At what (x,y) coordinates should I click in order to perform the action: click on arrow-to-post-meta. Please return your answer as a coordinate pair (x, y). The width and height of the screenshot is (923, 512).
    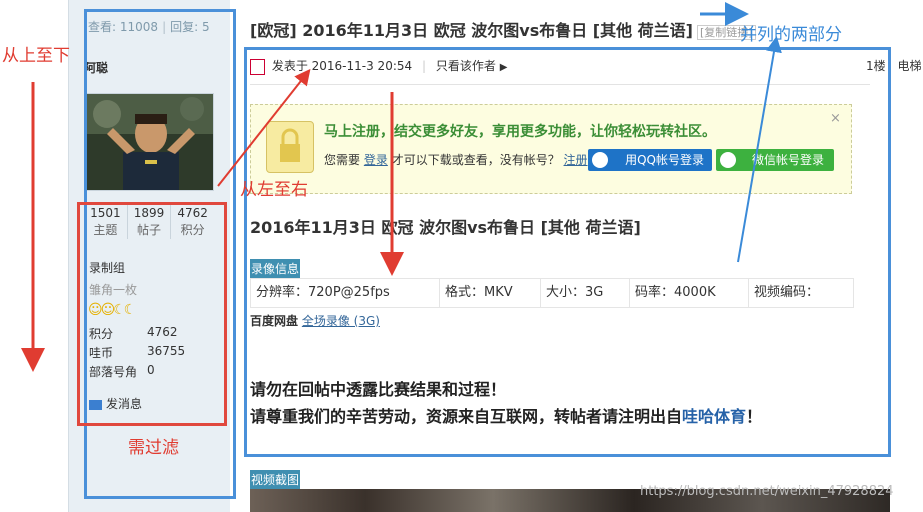
    Looking at the image, I should click on (264, 127).